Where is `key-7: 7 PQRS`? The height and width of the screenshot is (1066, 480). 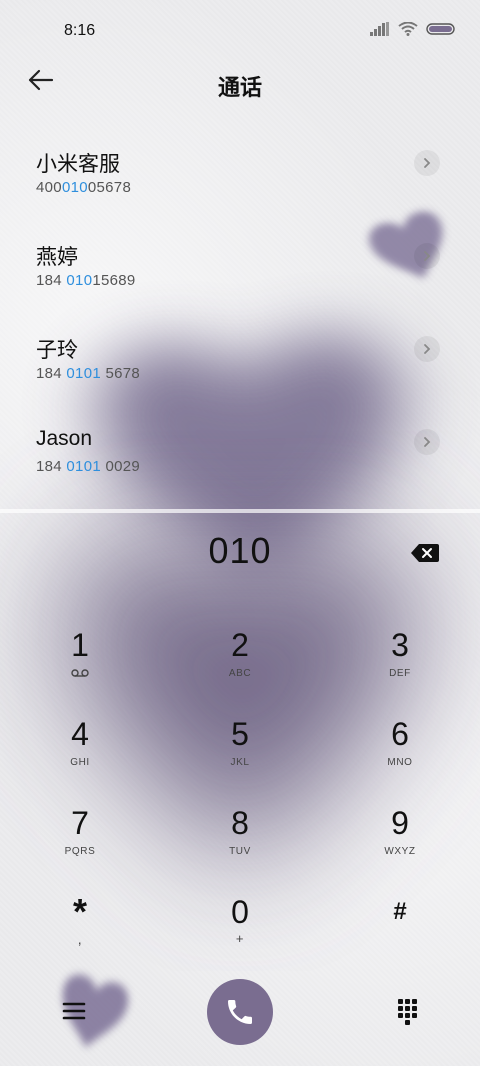 key-7: 7 PQRS is located at coordinates (80, 839).